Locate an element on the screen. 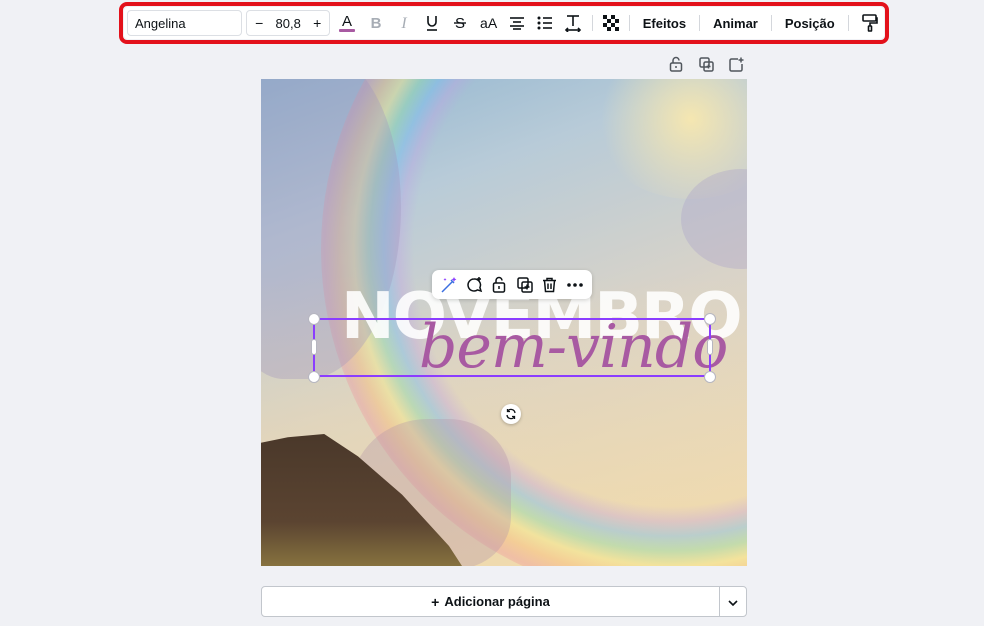 The image size is (984, 626). font-size-decrease-button: − is located at coordinates (259, 23).